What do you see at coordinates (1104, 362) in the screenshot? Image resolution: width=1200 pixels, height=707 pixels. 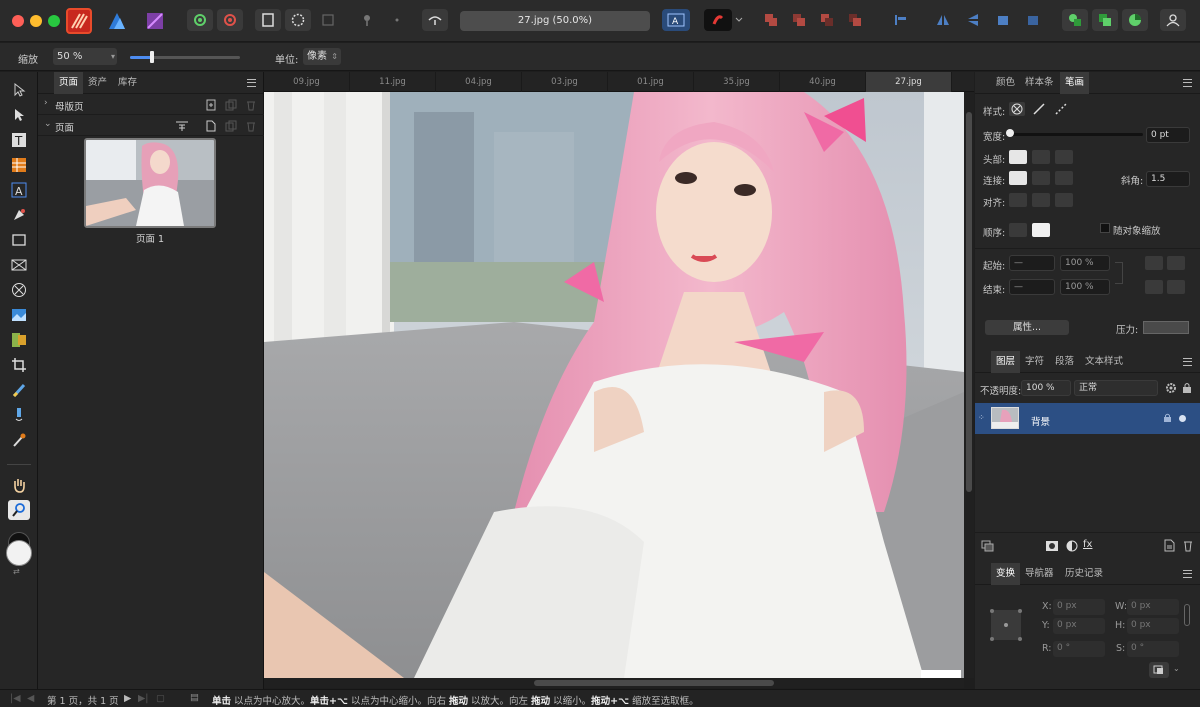 I see `tab-text-styles: 文本样式` at bounding box center [1104, 362].